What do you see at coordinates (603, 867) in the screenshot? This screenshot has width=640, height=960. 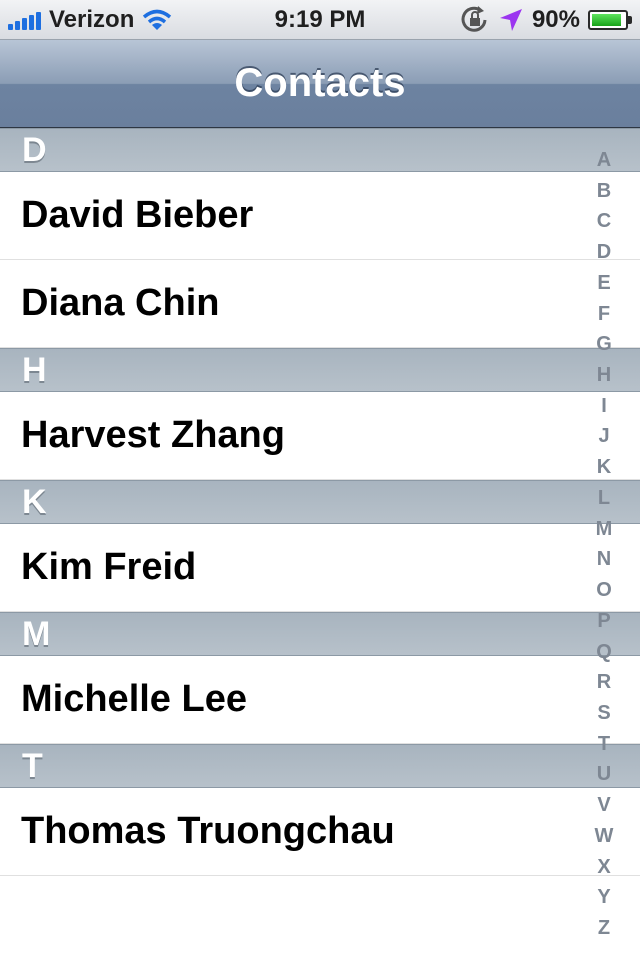 I see `index-letter-x: X` at bounding box center [603, 867].